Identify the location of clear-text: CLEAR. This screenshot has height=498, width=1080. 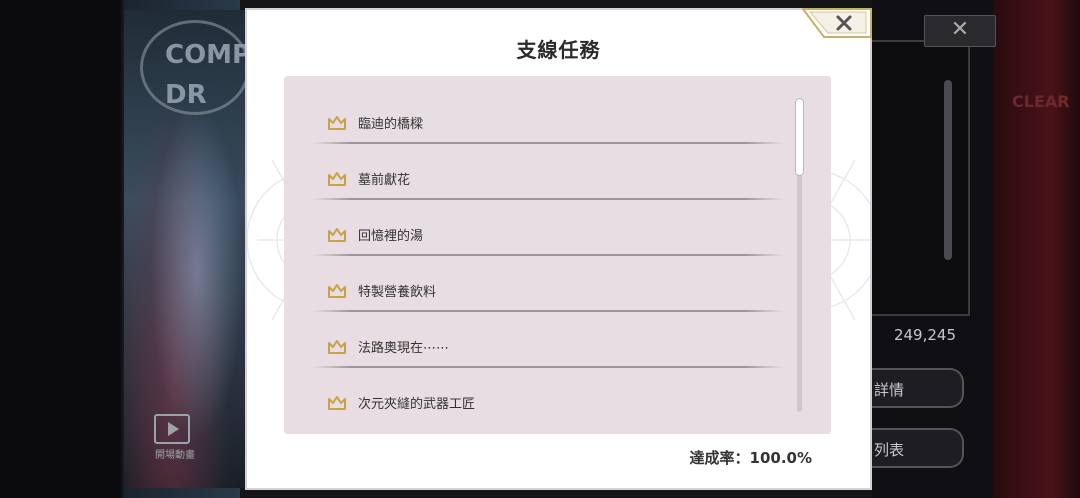
(1041, 101).